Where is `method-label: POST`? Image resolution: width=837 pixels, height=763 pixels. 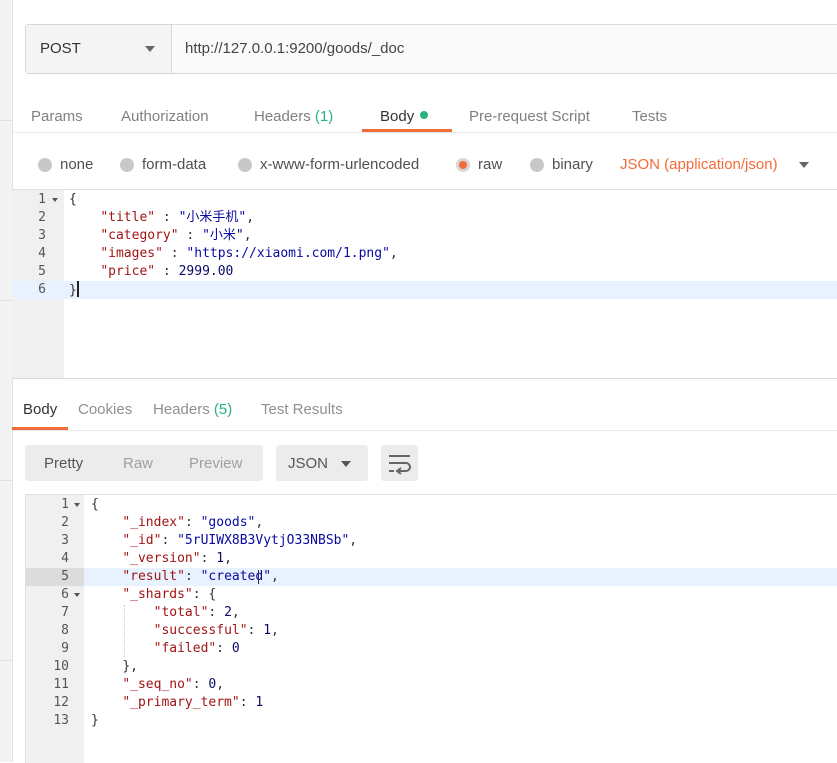 method-label: POST is located at coordinates (60, 48).